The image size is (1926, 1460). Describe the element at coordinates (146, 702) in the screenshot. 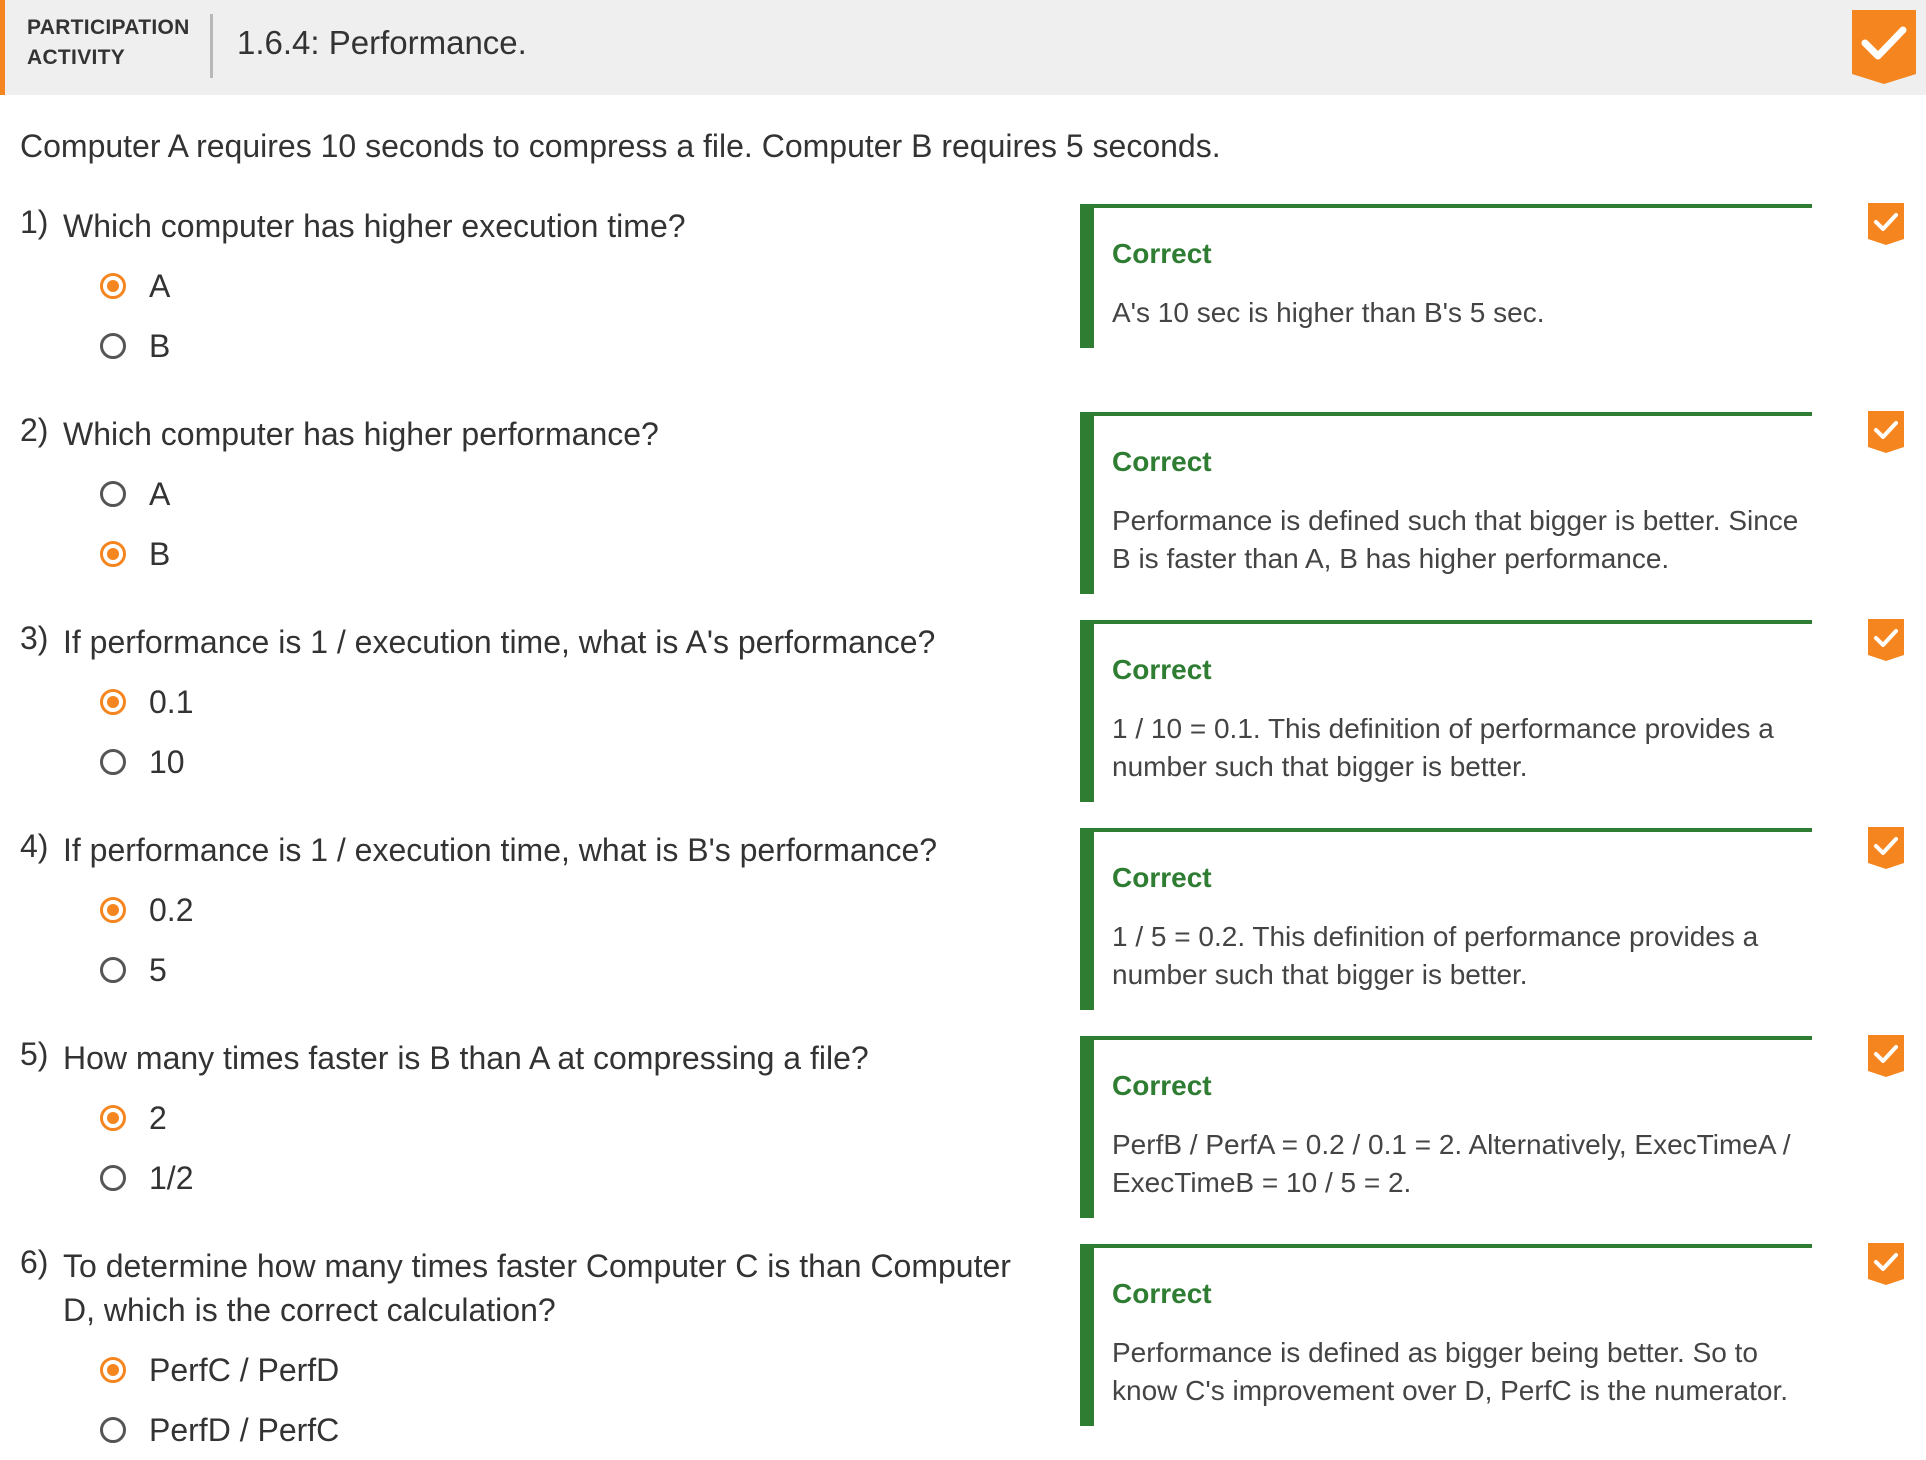

I see `option-a: 0.1` at that location.